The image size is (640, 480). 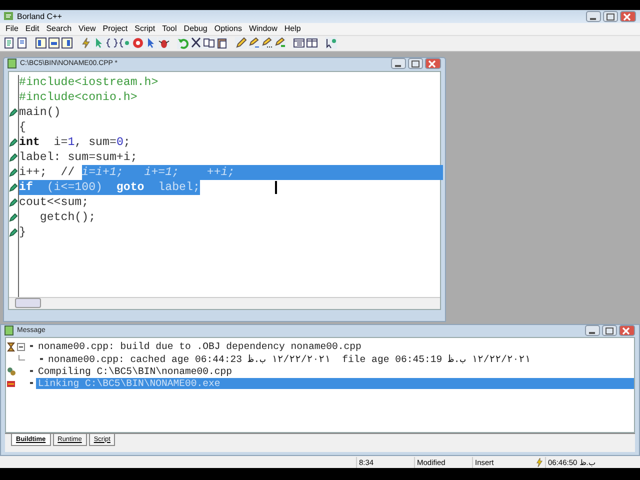 I want to click on code-text: #include<conio.h>, so click(x=78, y=97).